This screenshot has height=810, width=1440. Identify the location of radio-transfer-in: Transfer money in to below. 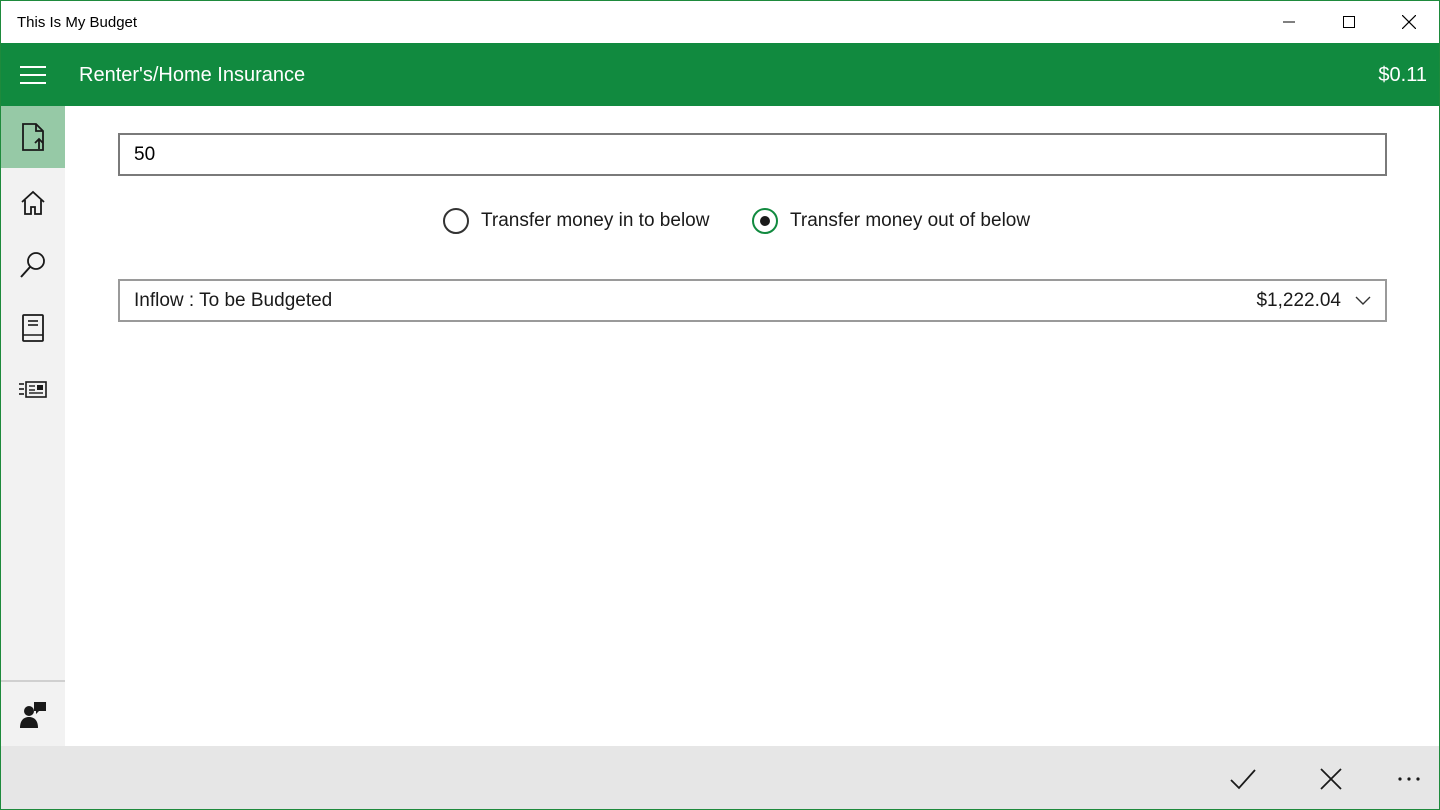
(576, 221).